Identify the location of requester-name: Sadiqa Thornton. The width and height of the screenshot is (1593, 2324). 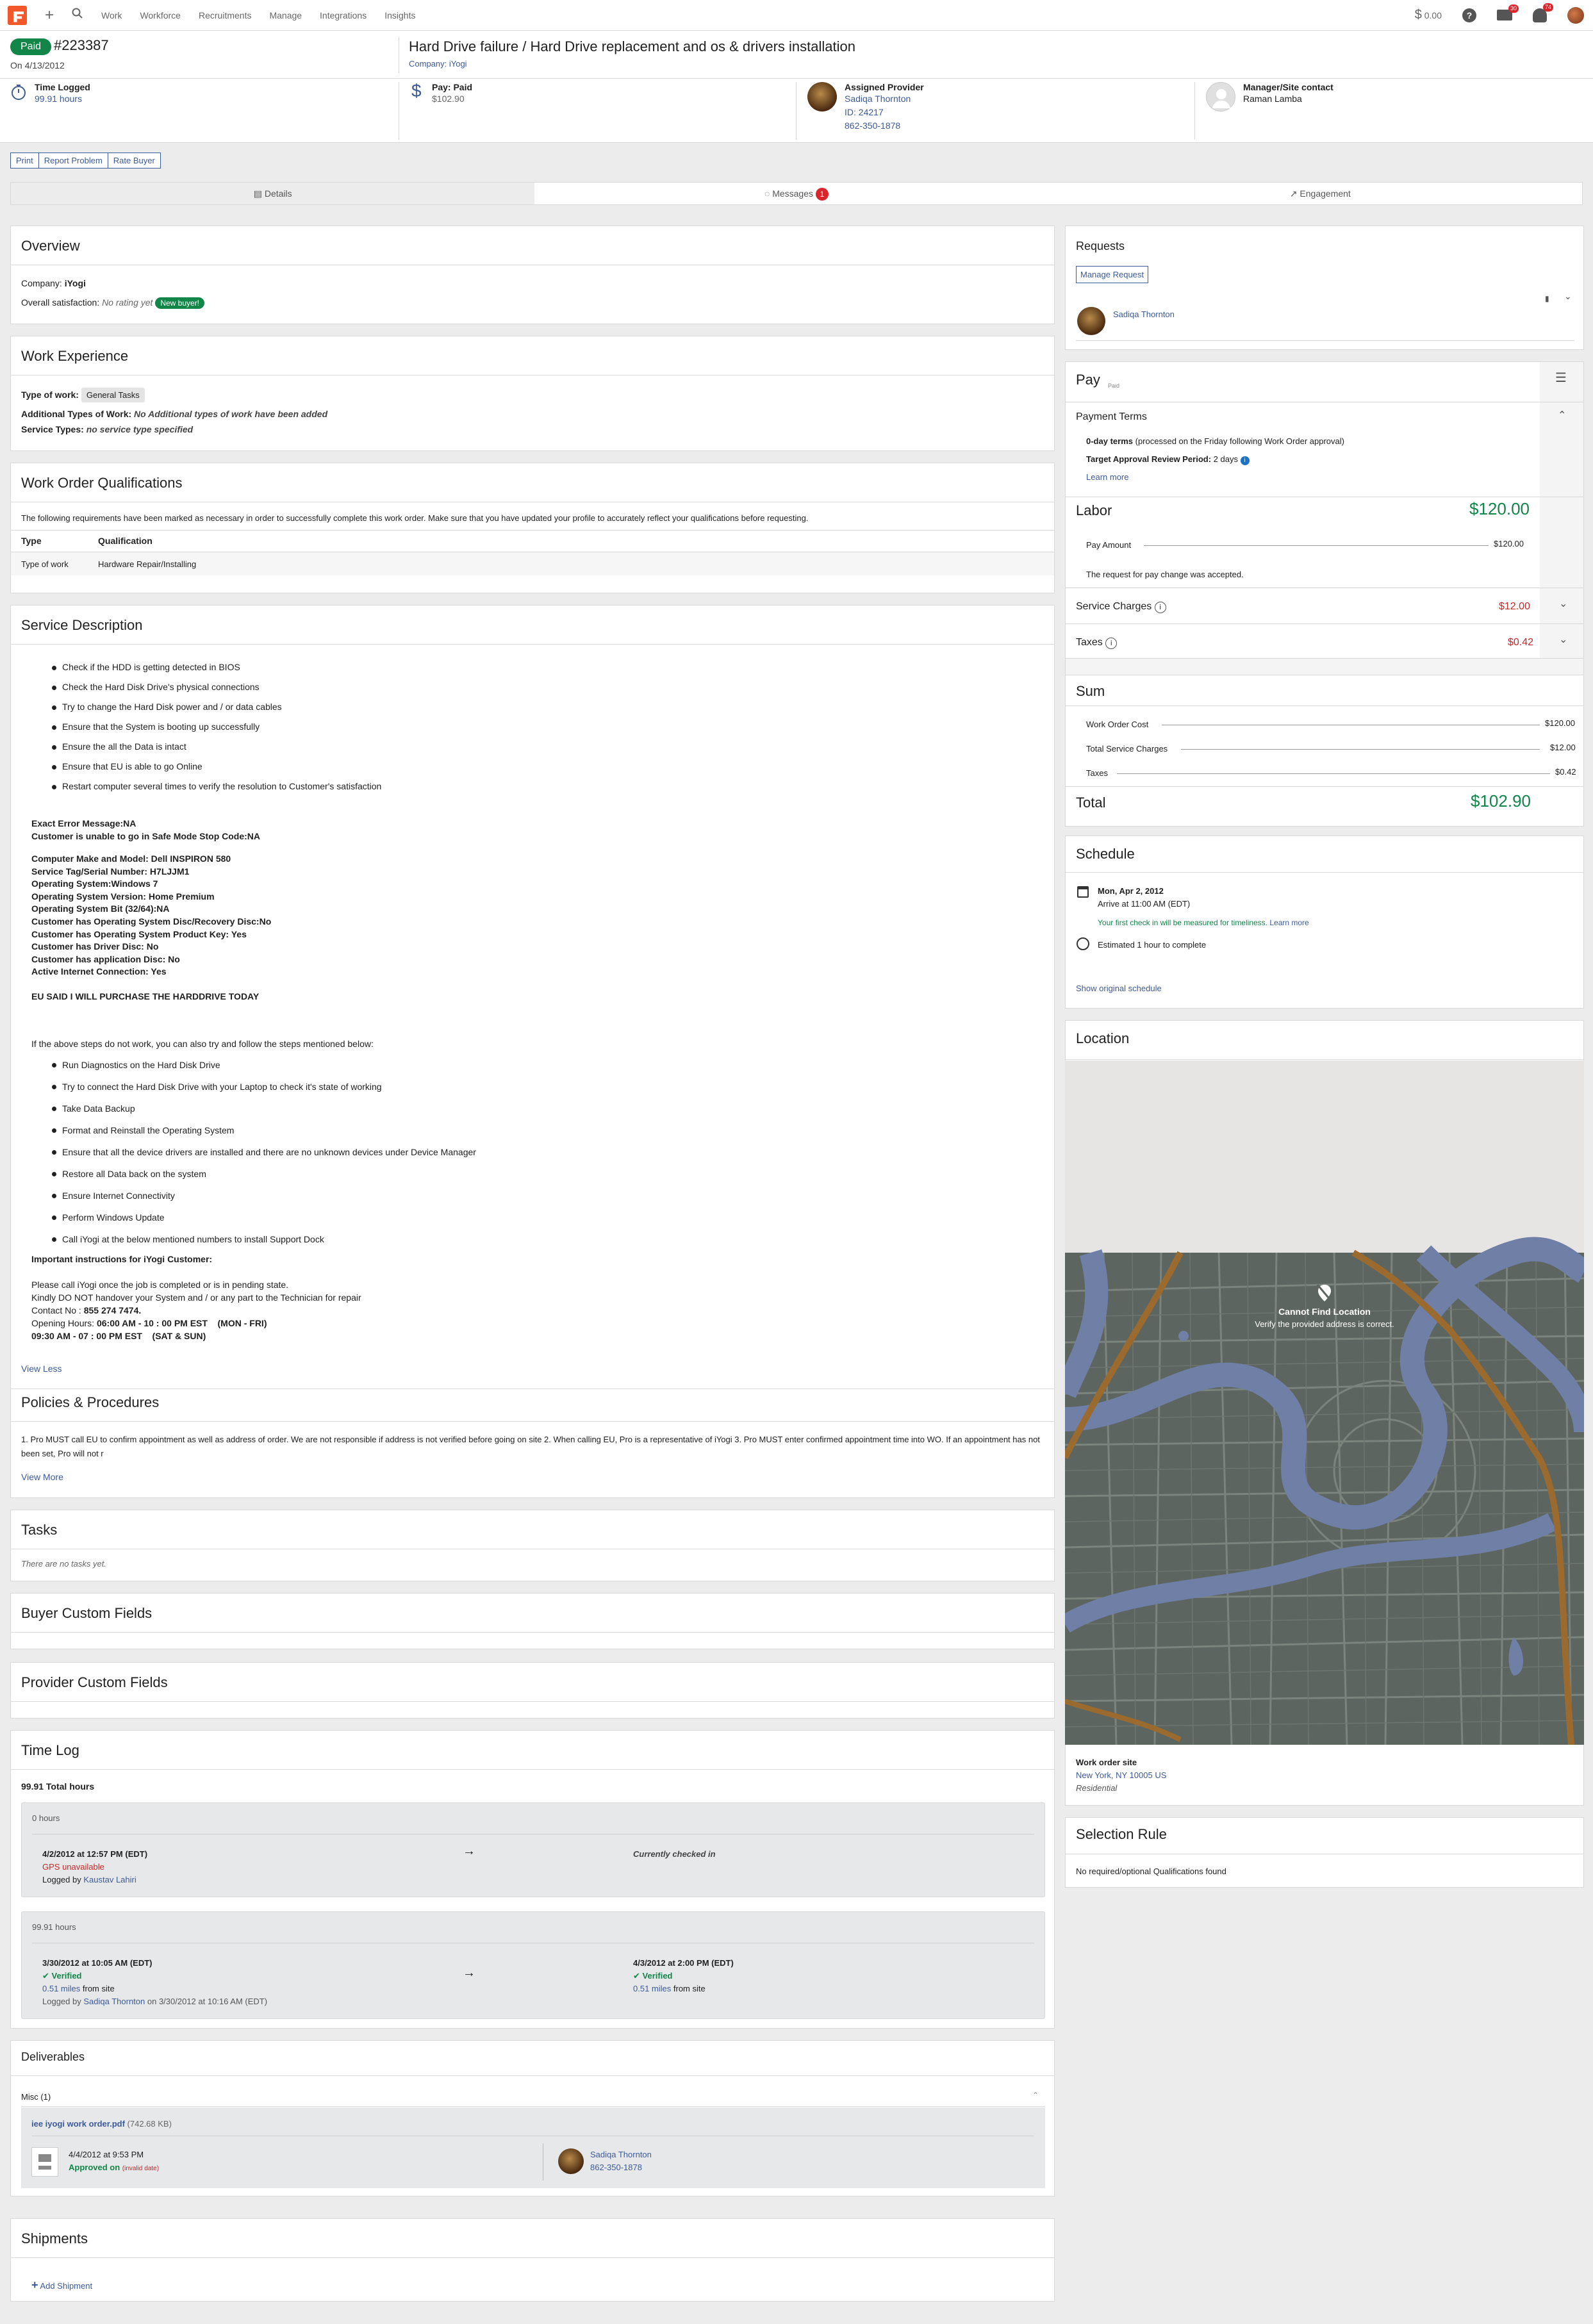
(1144, 314).